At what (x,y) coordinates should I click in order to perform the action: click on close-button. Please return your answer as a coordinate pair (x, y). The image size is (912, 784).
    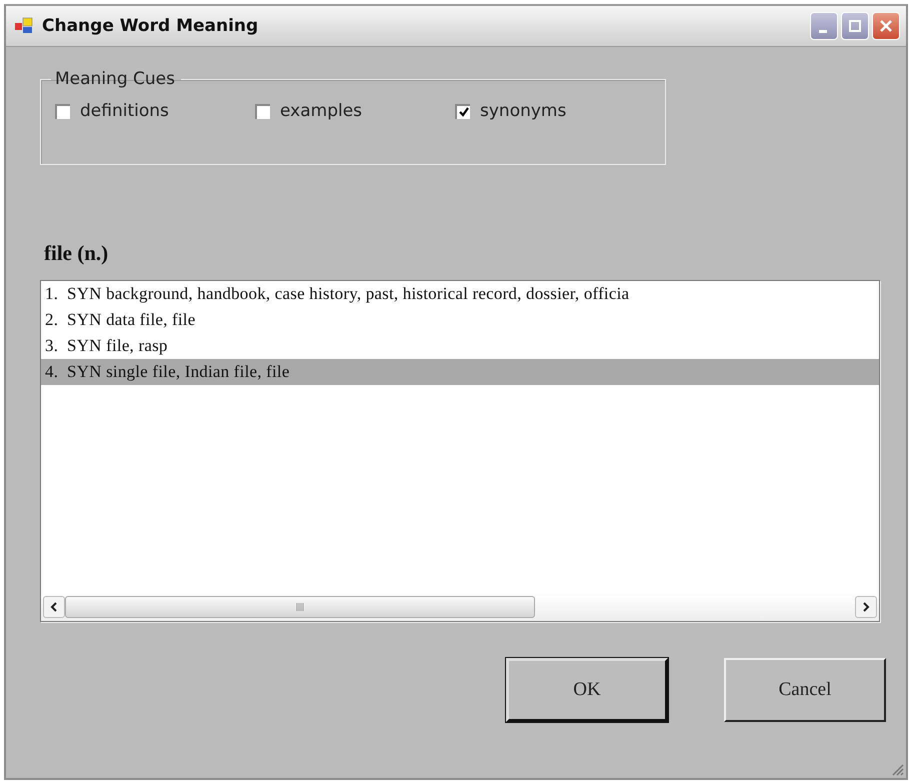
    Looking at the image, I should click on (886, 26).